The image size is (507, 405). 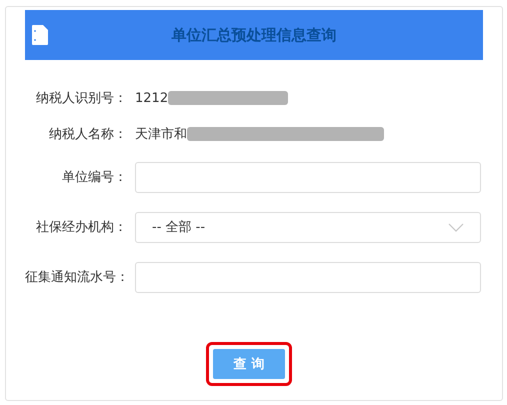 What do you see at coordinates (81, 98) in the screenshot?
I see `field-label: 纳税人识别号：` at bounding box center [81, 98].